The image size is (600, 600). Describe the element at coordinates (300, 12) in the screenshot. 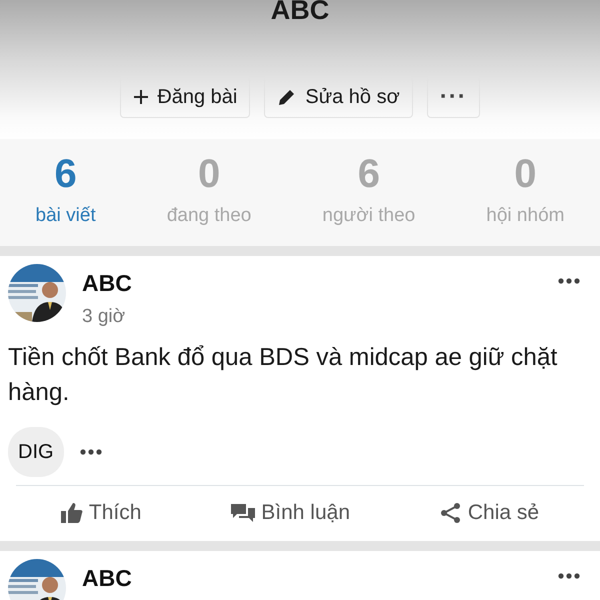

I see `profile-title: ABC` at that location.